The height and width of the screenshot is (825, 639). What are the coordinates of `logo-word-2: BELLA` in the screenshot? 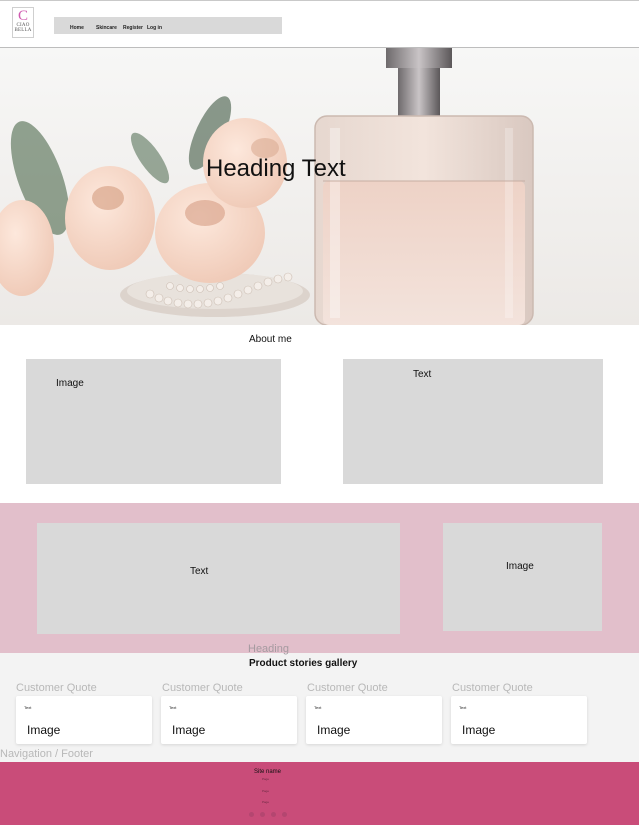 It's located at (23, 30).